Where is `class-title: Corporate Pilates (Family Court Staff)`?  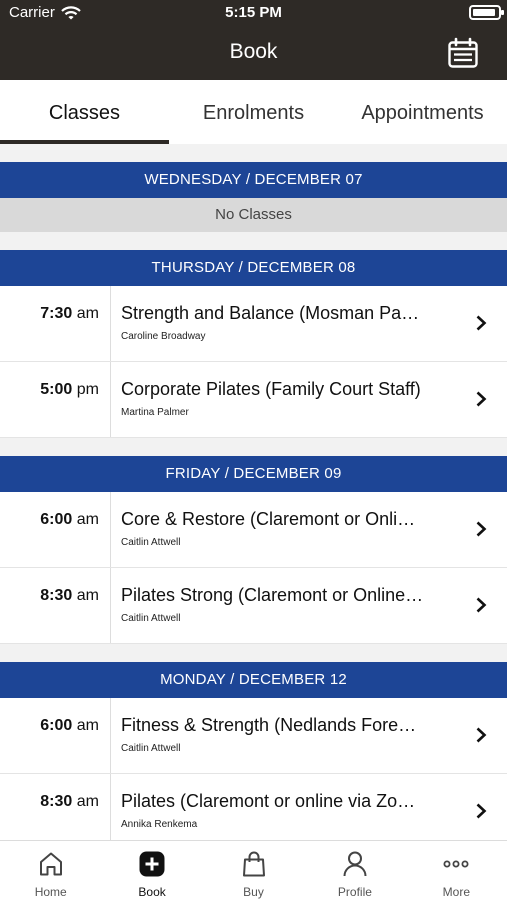
class-title: Corporate Pilates (Family Court Staff) is located at coordinates (271, 389).